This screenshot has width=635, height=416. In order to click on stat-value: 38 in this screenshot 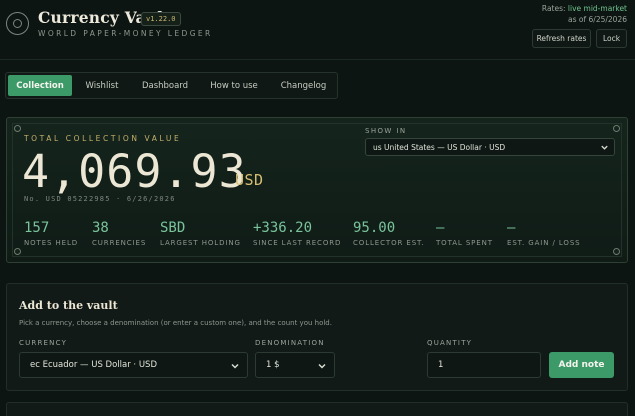, I will do `click(100, 228)`.